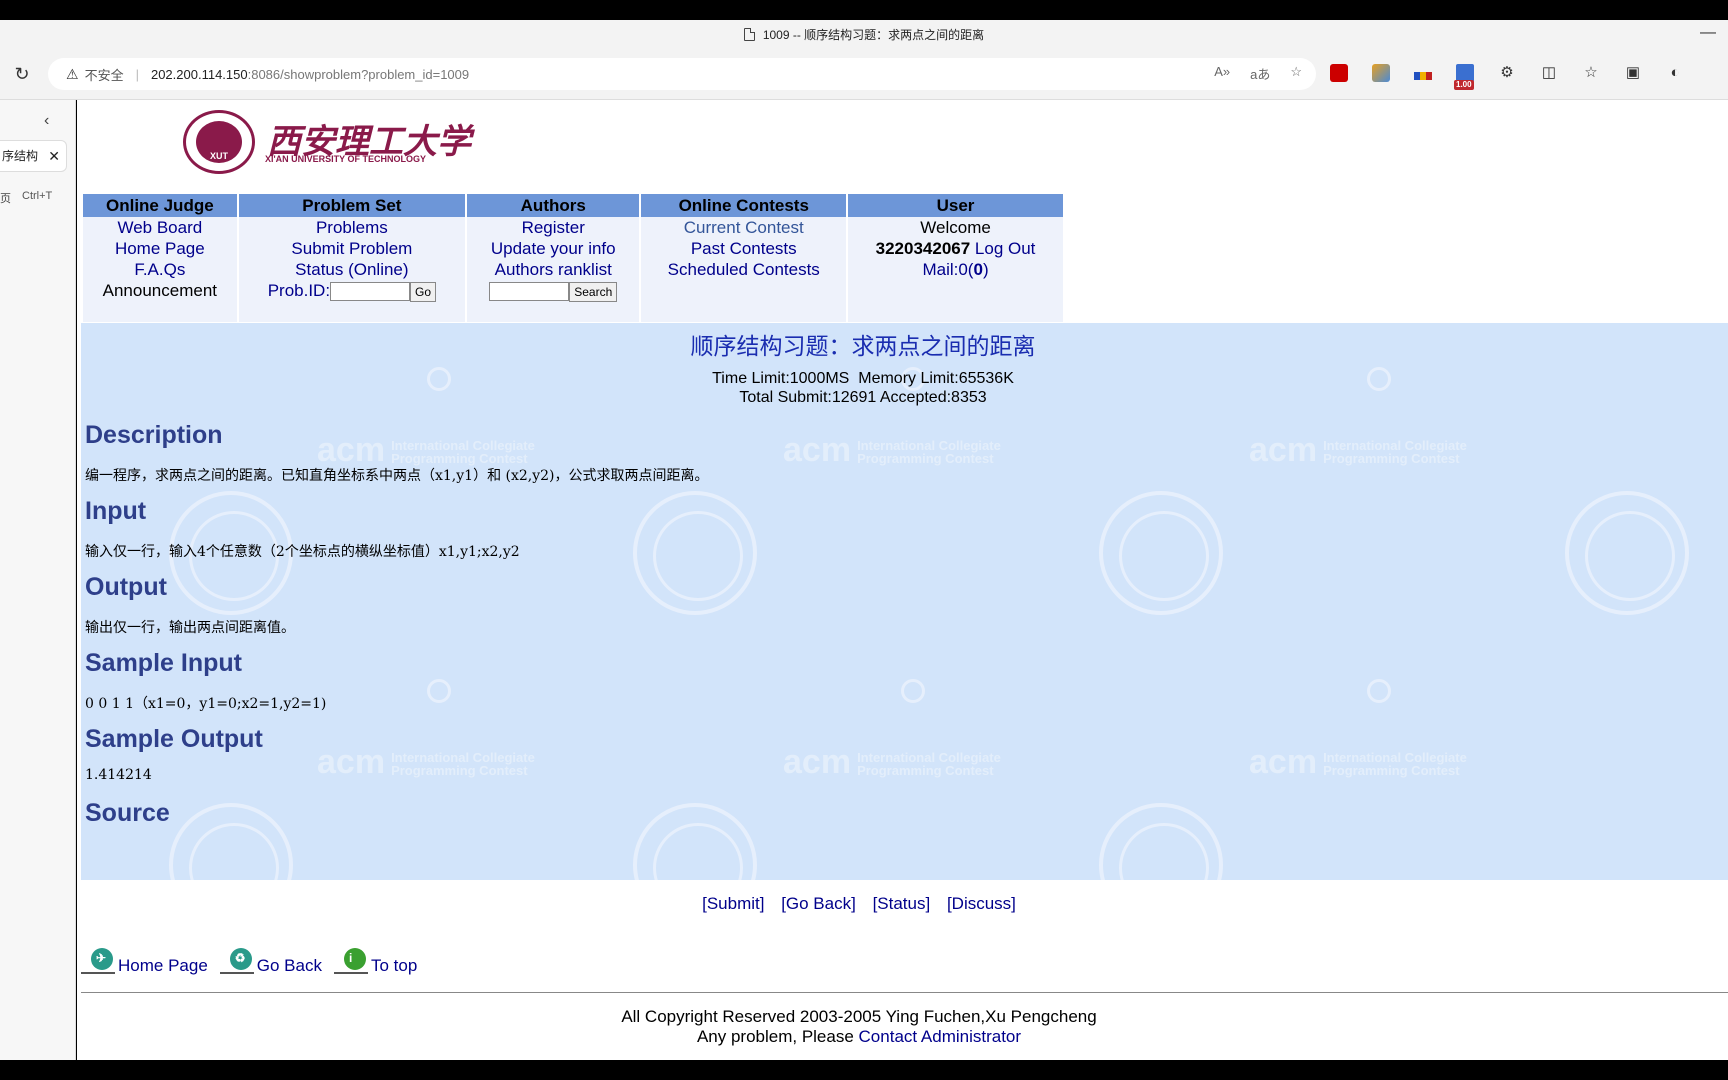 The height and width of the screenshot is (1080, 1728). Describe the element at coordinates (744, 248) in the screenshot. I see `past-contests-link: Past Contests` at that location.